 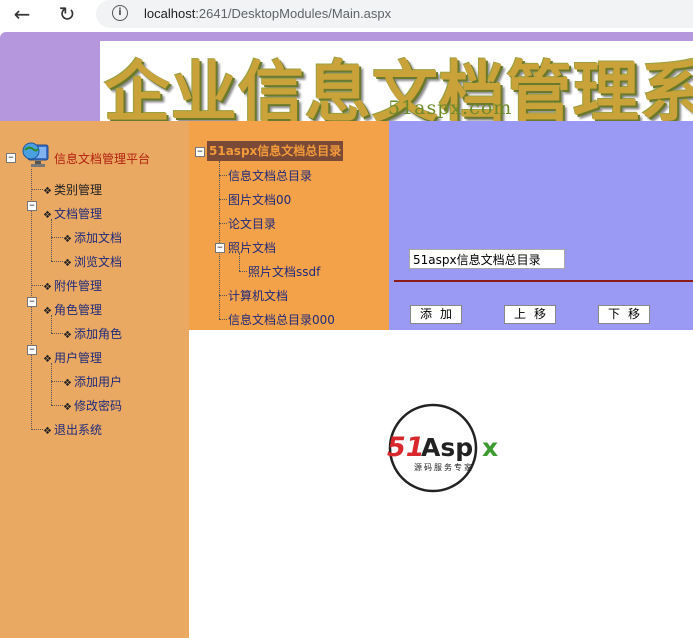 What do you see at coordinates (447, 447) in the screenshot?
I see `svg-text: Asp` at bounding box center [447, 447].